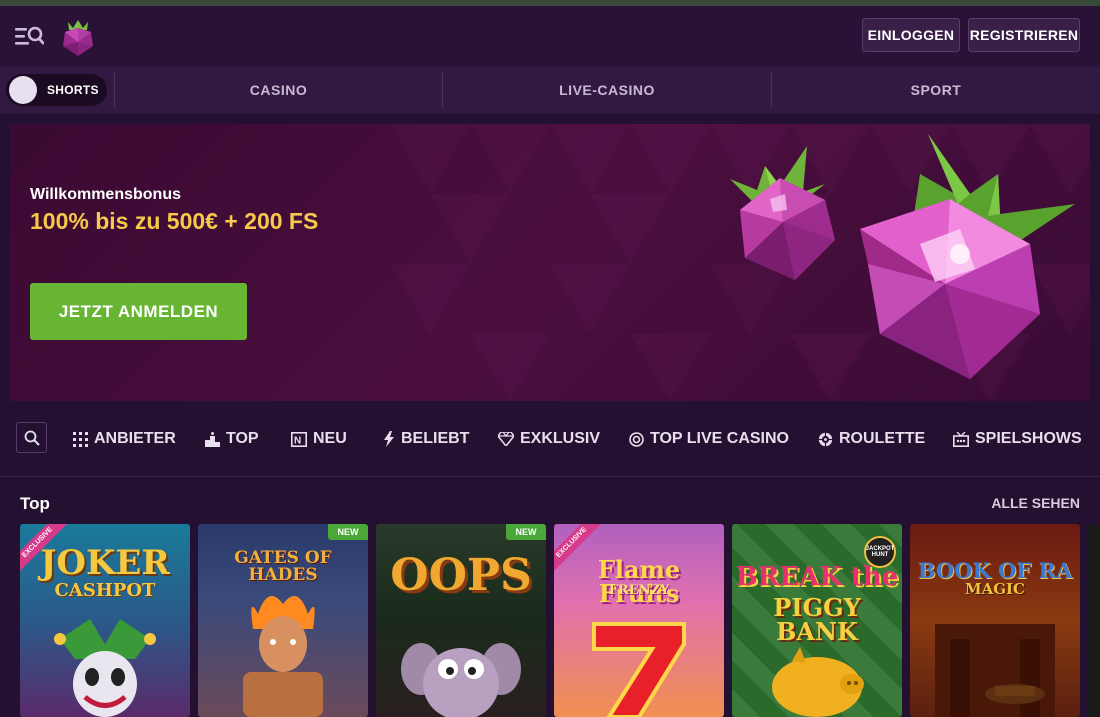 This screenshot has width=1100, height=717. Describe the element at coordinates (636, 439) in the screenshot. I see `chip-icon` at that location.